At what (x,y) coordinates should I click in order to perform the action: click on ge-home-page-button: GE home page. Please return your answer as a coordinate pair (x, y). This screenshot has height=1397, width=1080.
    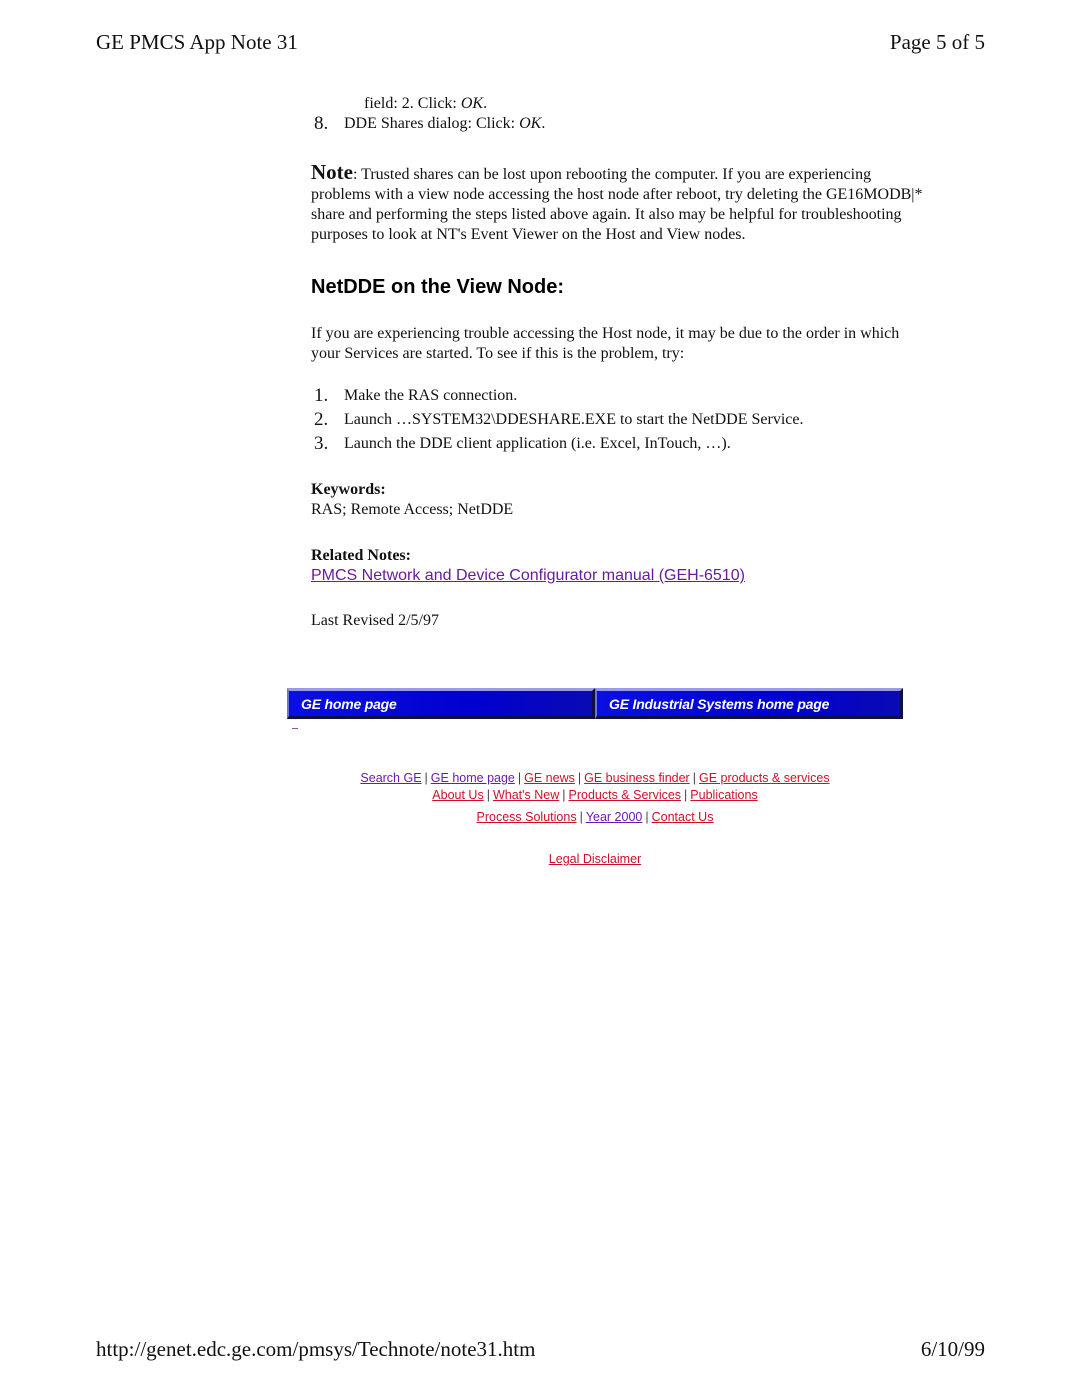
    Looking at the image, I should click on (441, 703).